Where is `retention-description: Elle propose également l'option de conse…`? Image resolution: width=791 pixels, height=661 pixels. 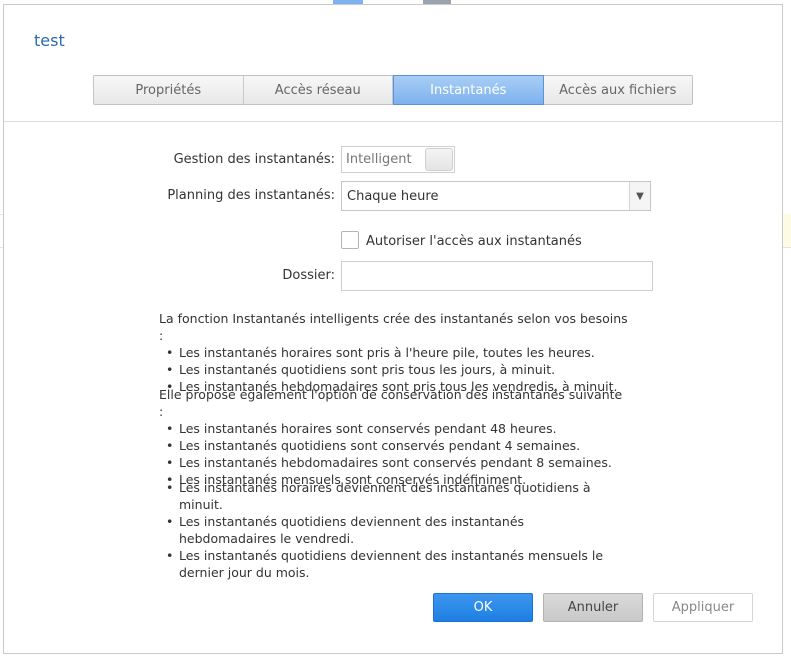 retention-description: Elle propose également l'option de conse… is located at coordinates (394, 437).